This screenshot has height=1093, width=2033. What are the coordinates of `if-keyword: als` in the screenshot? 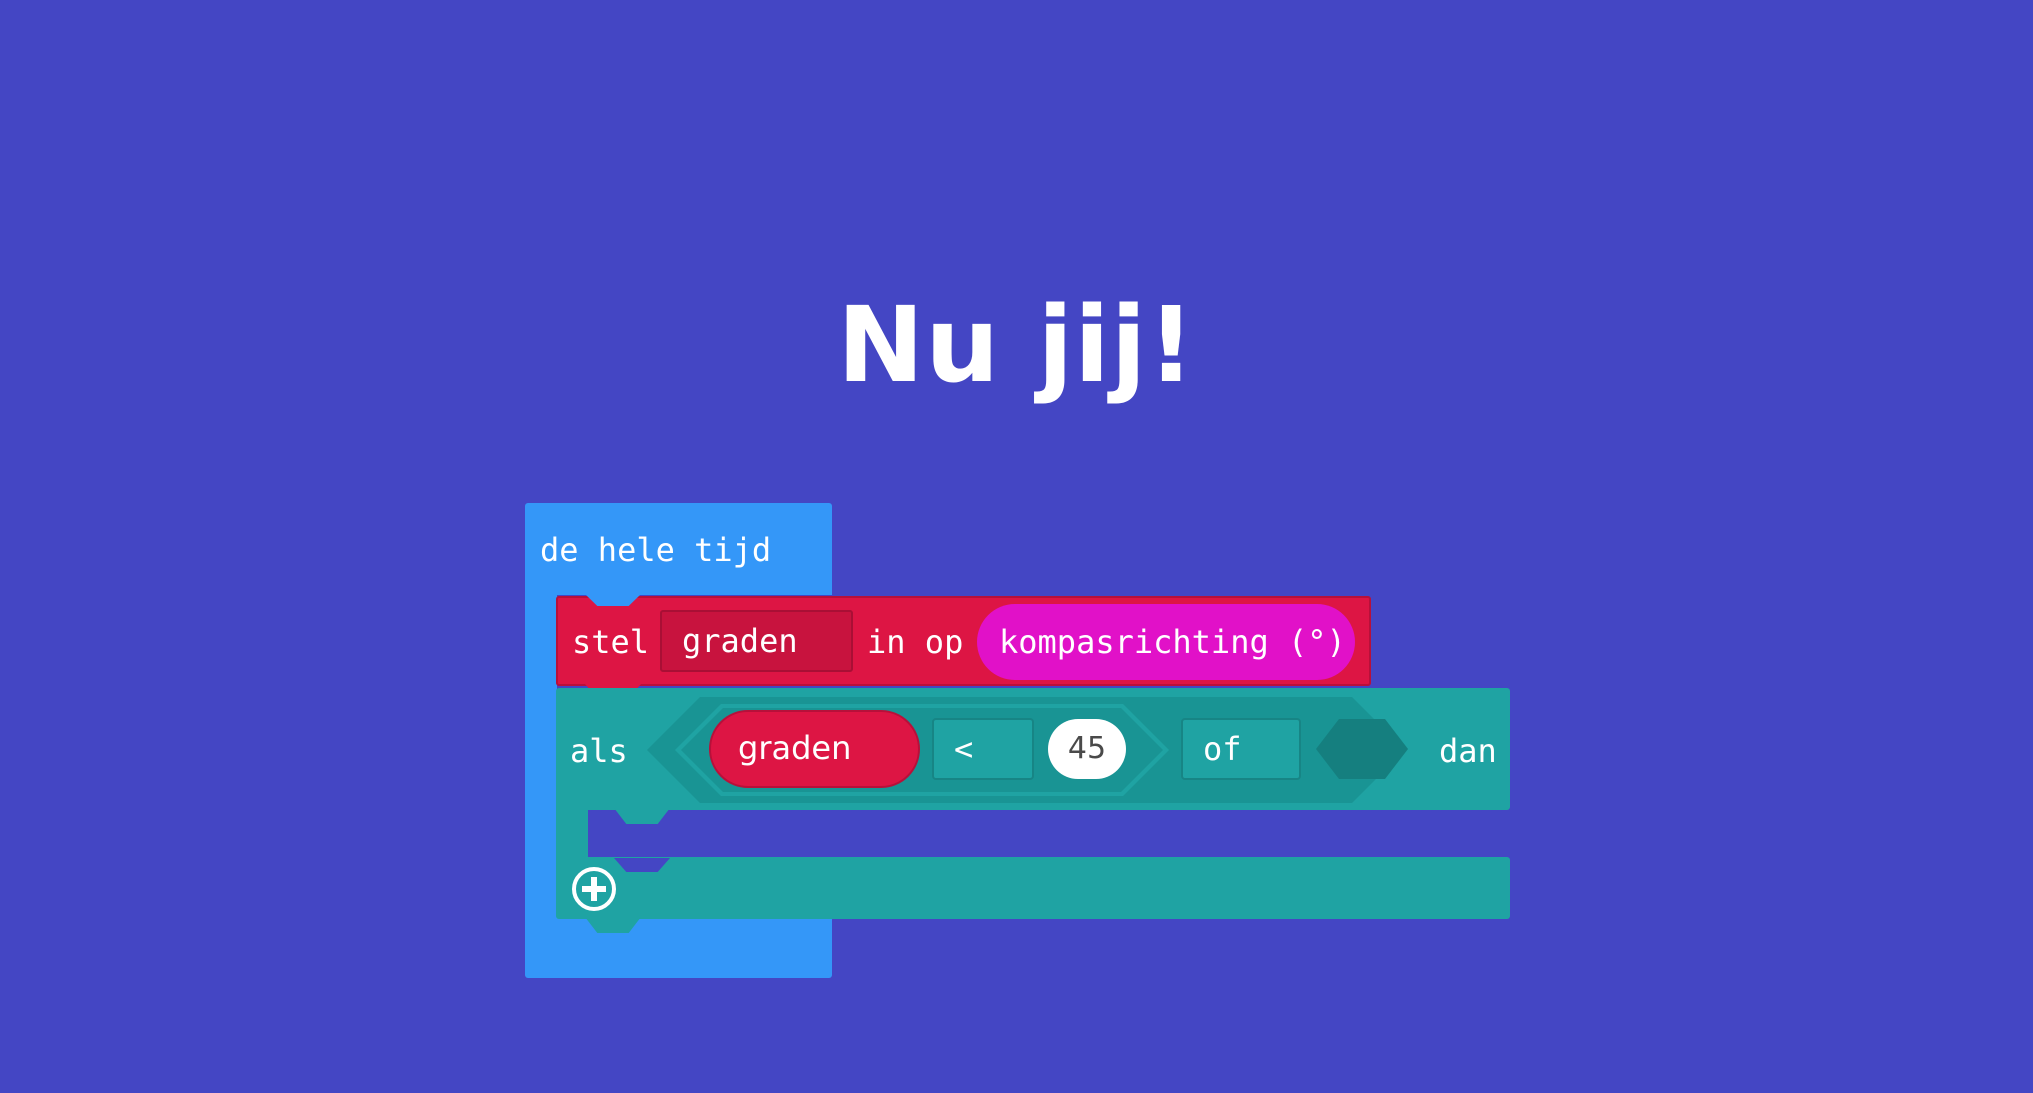 It's located at (599, 751).